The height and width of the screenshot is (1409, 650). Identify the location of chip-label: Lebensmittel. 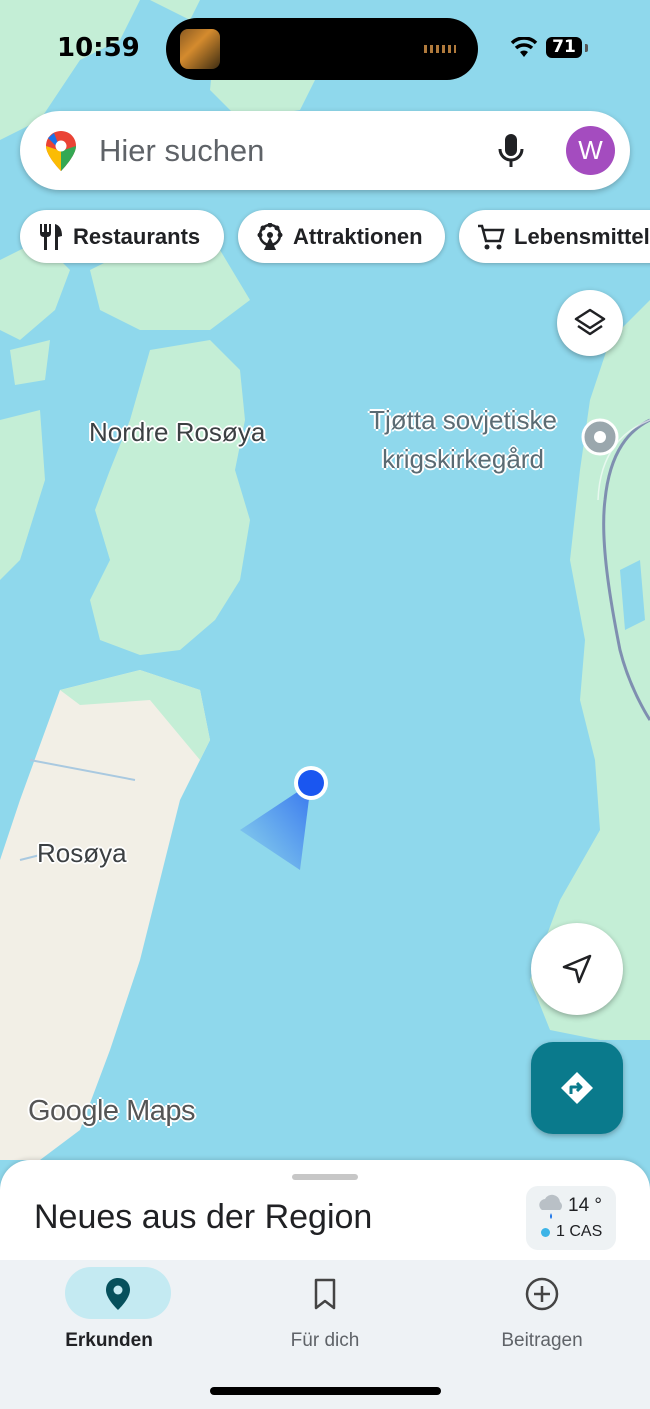
(582, 236).